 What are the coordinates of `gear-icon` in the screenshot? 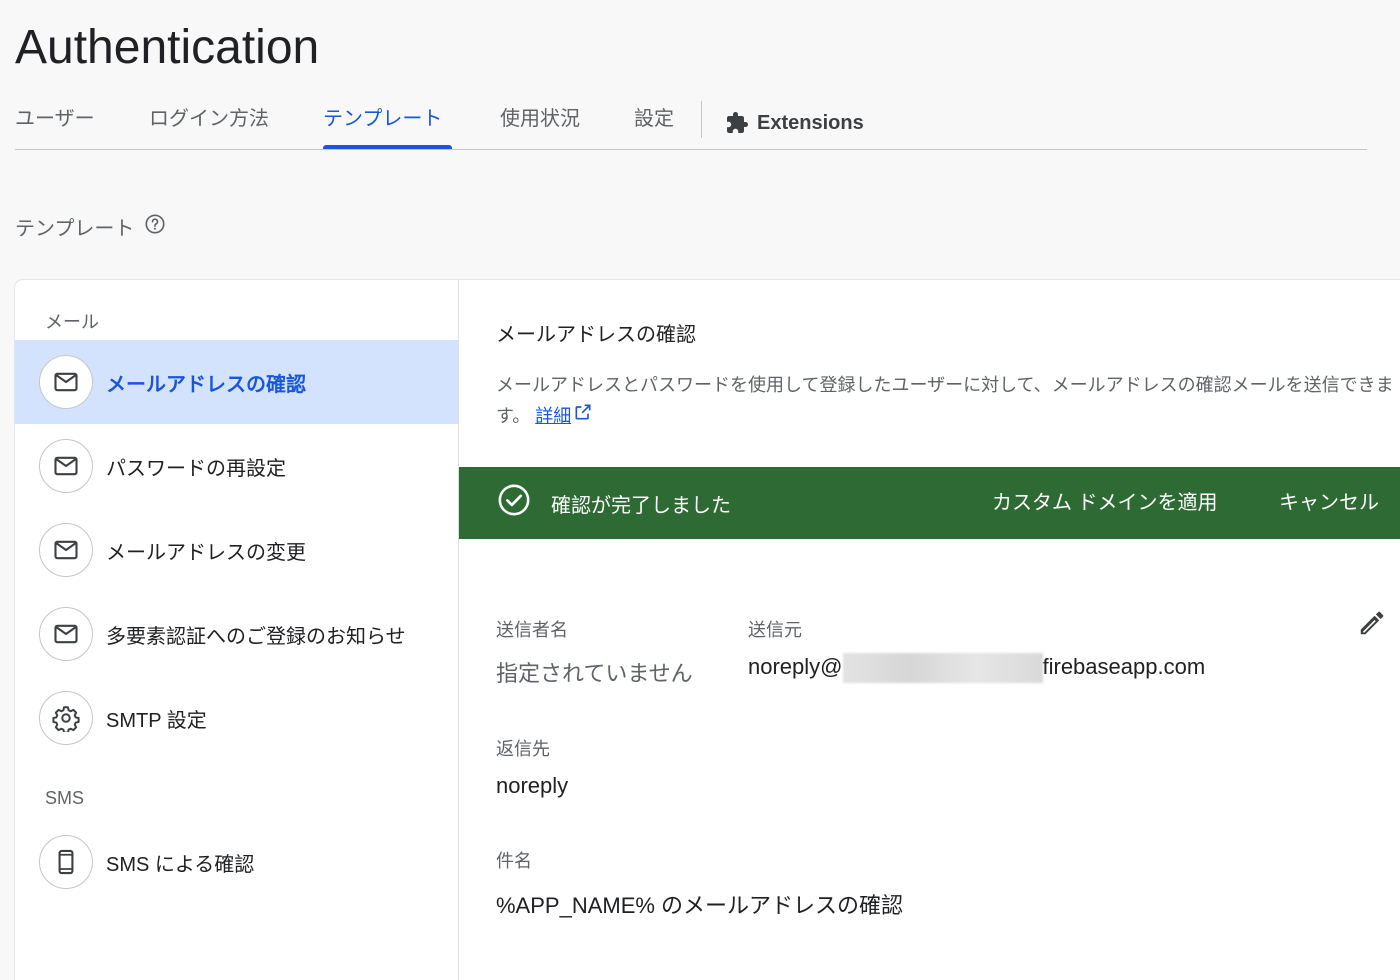 It's located at (66, 718).